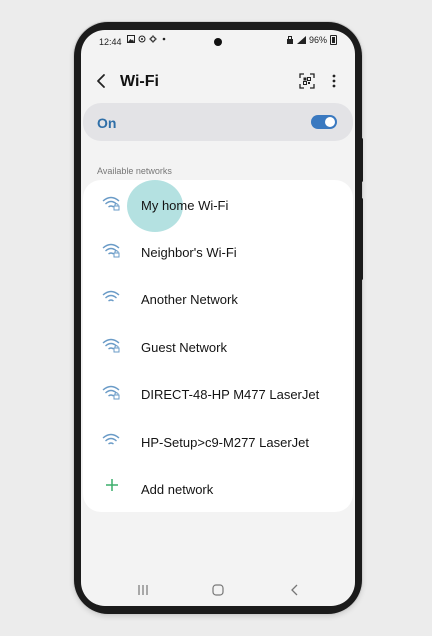 This screenshot has width=432, height=636. Describe the element at coordinates (301, 40) in the screenshot. I see `signal-icon` at that location.